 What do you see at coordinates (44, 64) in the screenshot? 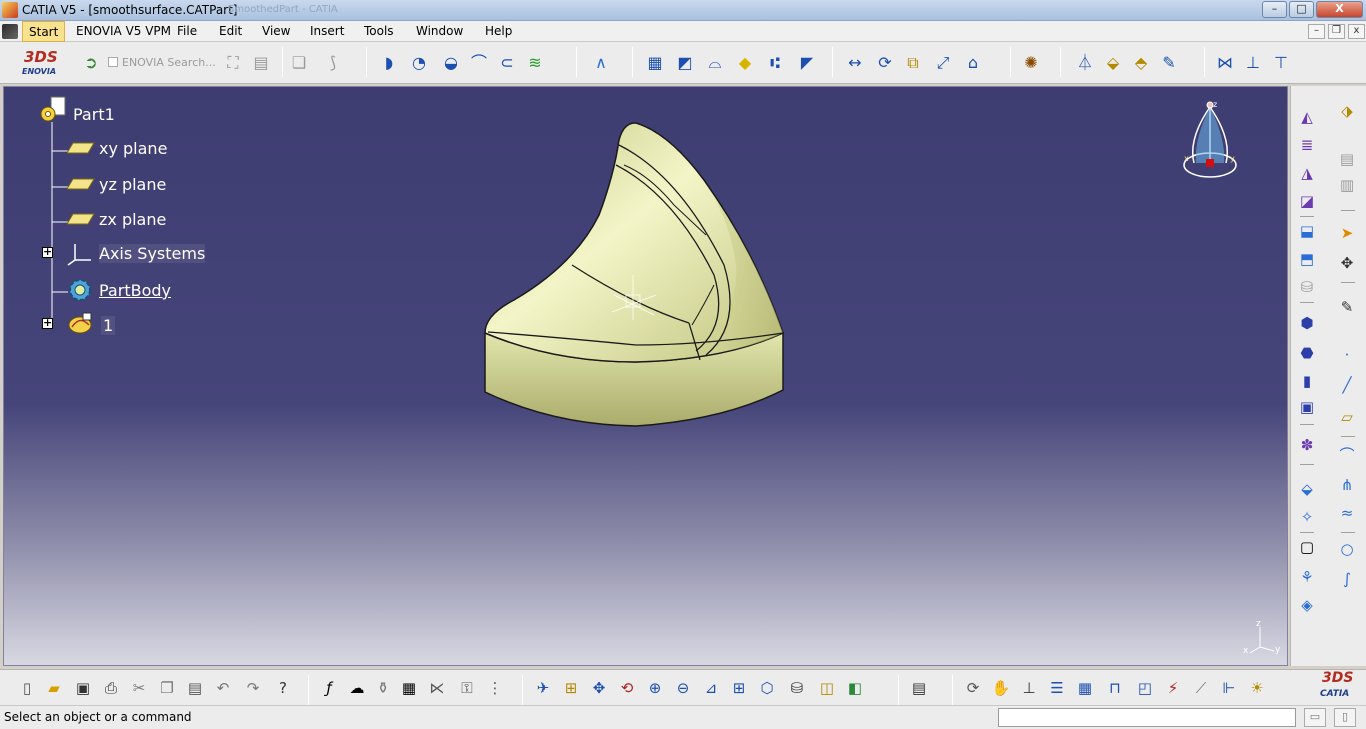
I see `enovia-logo: 3DS ENOVIA` at bounding box center [44, 64].